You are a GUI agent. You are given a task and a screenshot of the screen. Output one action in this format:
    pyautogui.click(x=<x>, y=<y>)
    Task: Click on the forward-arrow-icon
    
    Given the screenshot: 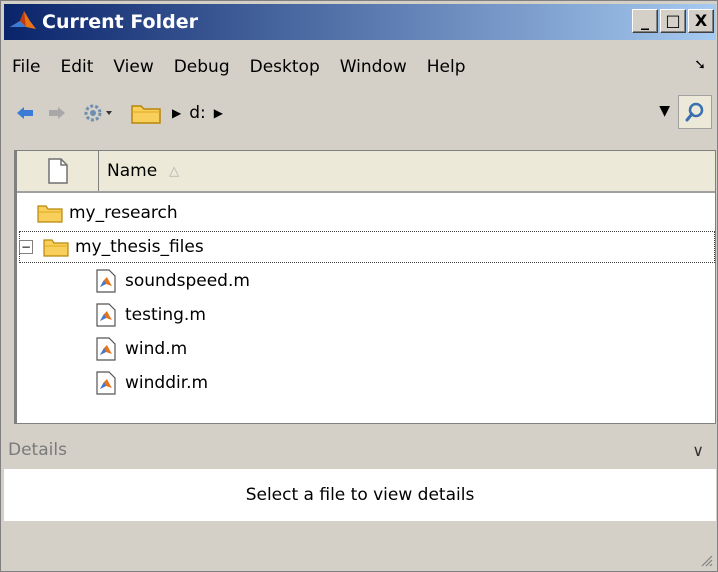 What is the action you would take?
    pyautogui.click(x=57, y=113)
    